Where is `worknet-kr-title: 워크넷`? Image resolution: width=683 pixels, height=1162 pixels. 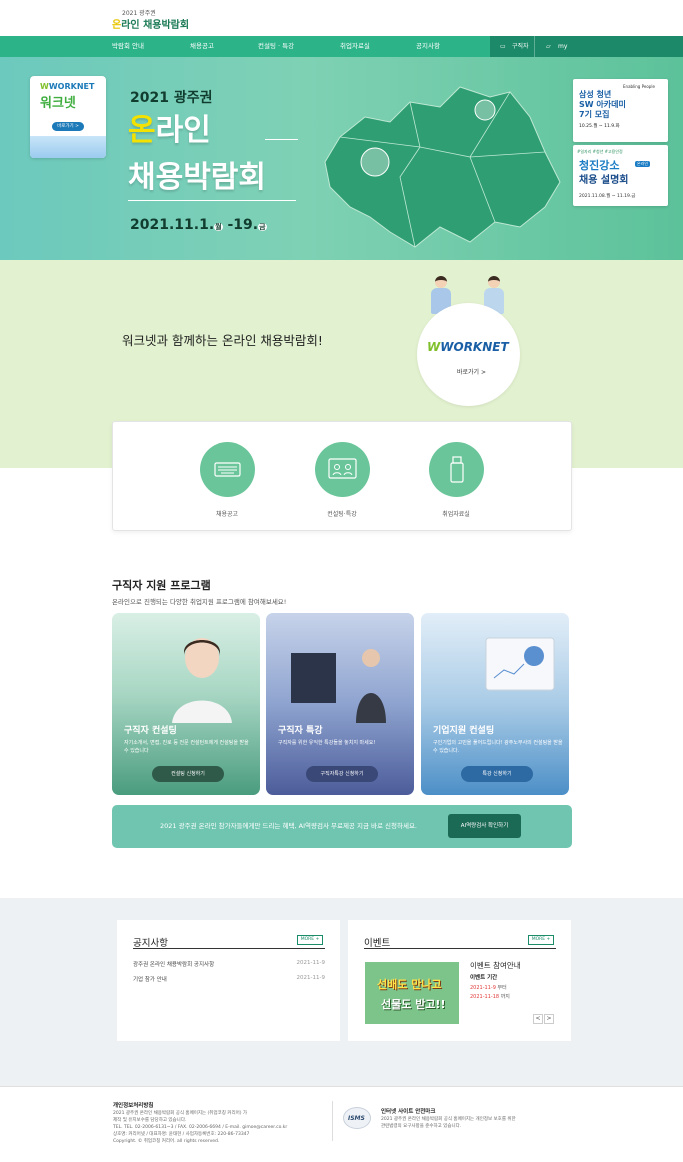
worknet-kr-title: 워크넷 is located at coordinates (58, 103).